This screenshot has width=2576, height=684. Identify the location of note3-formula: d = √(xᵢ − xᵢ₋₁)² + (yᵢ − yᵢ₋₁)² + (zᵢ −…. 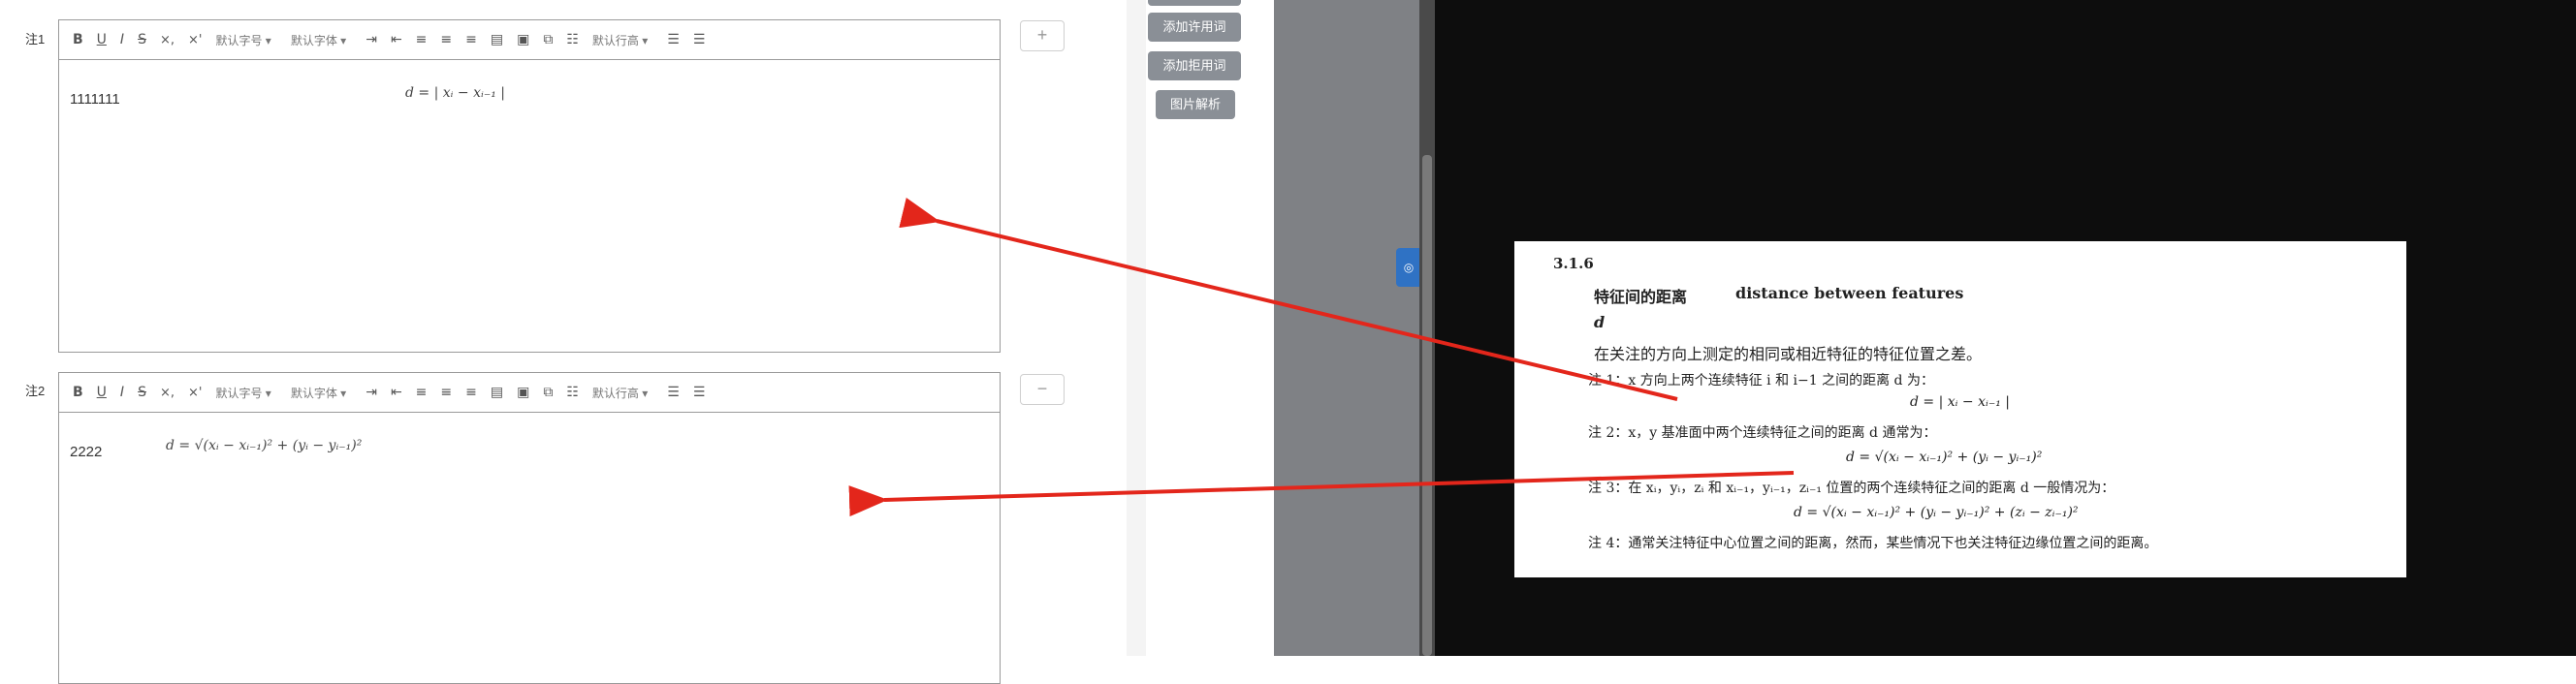
(1936, 512).